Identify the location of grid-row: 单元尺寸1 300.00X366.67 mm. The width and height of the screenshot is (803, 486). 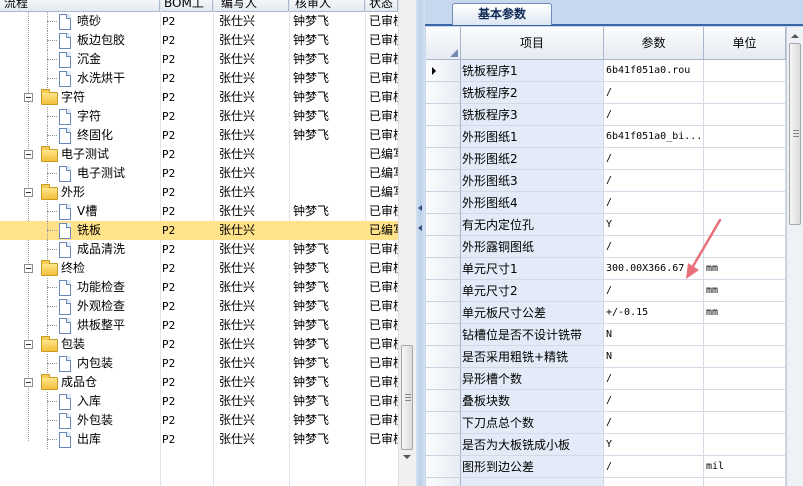
(606, 269).